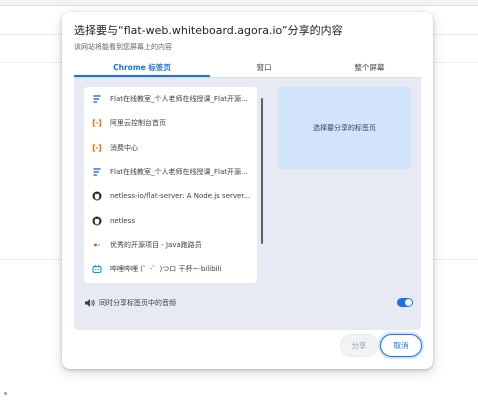 Image resolution: width=478 pixels, height=400 pixels. What do you see at coordinates (170, 123) in the screenshot?
I see `tab-list-item: 阿里云控制台首页` at bounding box center [170, 123].